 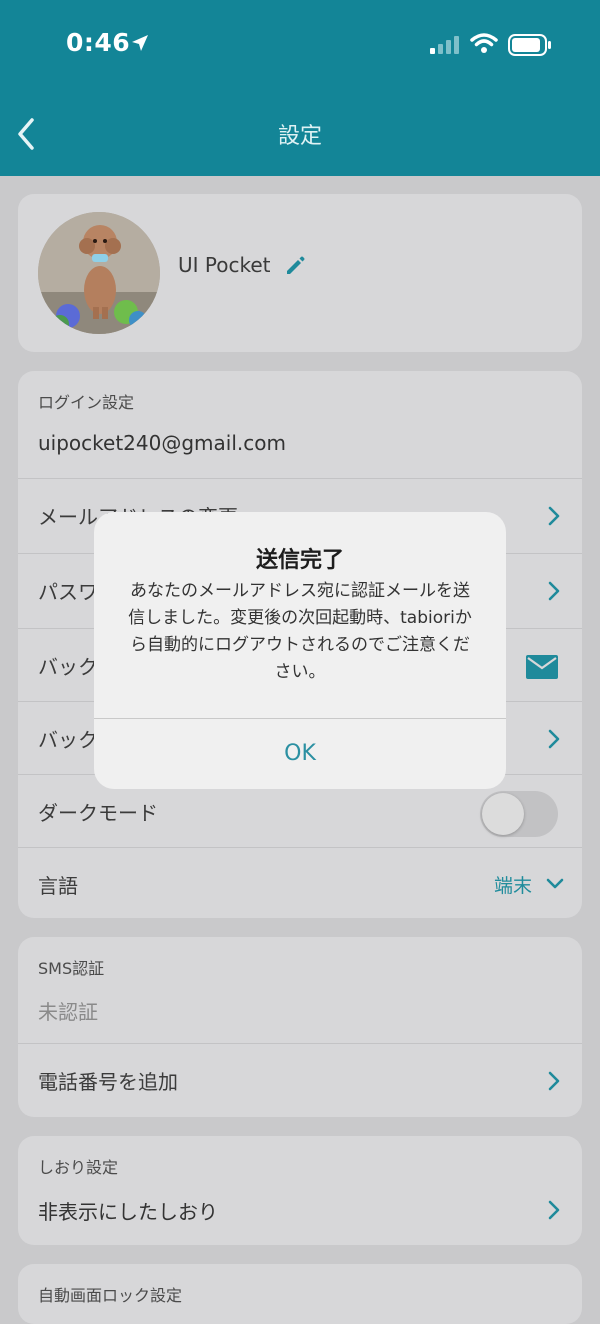 I want to click on autolock-header: 自動画面ロック設定, so click(x=110, y=1295).